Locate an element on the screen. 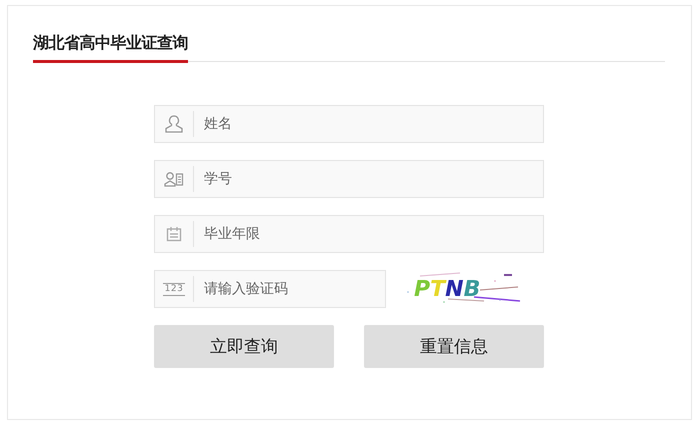 The image size is (700, 429). calendar-icon is located at coordinates (174, 234).